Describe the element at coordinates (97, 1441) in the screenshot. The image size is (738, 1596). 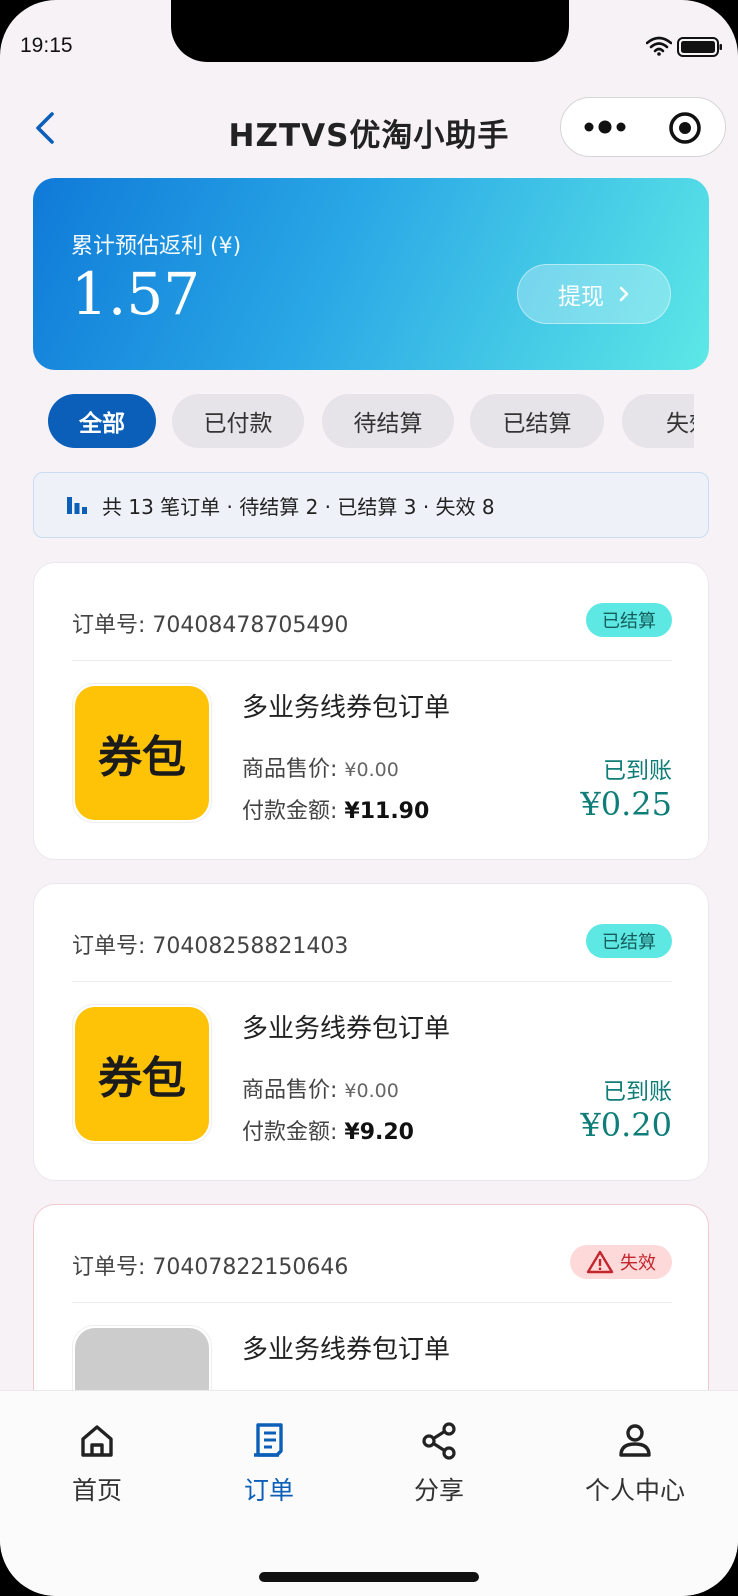
I see `home-icon` at that location.